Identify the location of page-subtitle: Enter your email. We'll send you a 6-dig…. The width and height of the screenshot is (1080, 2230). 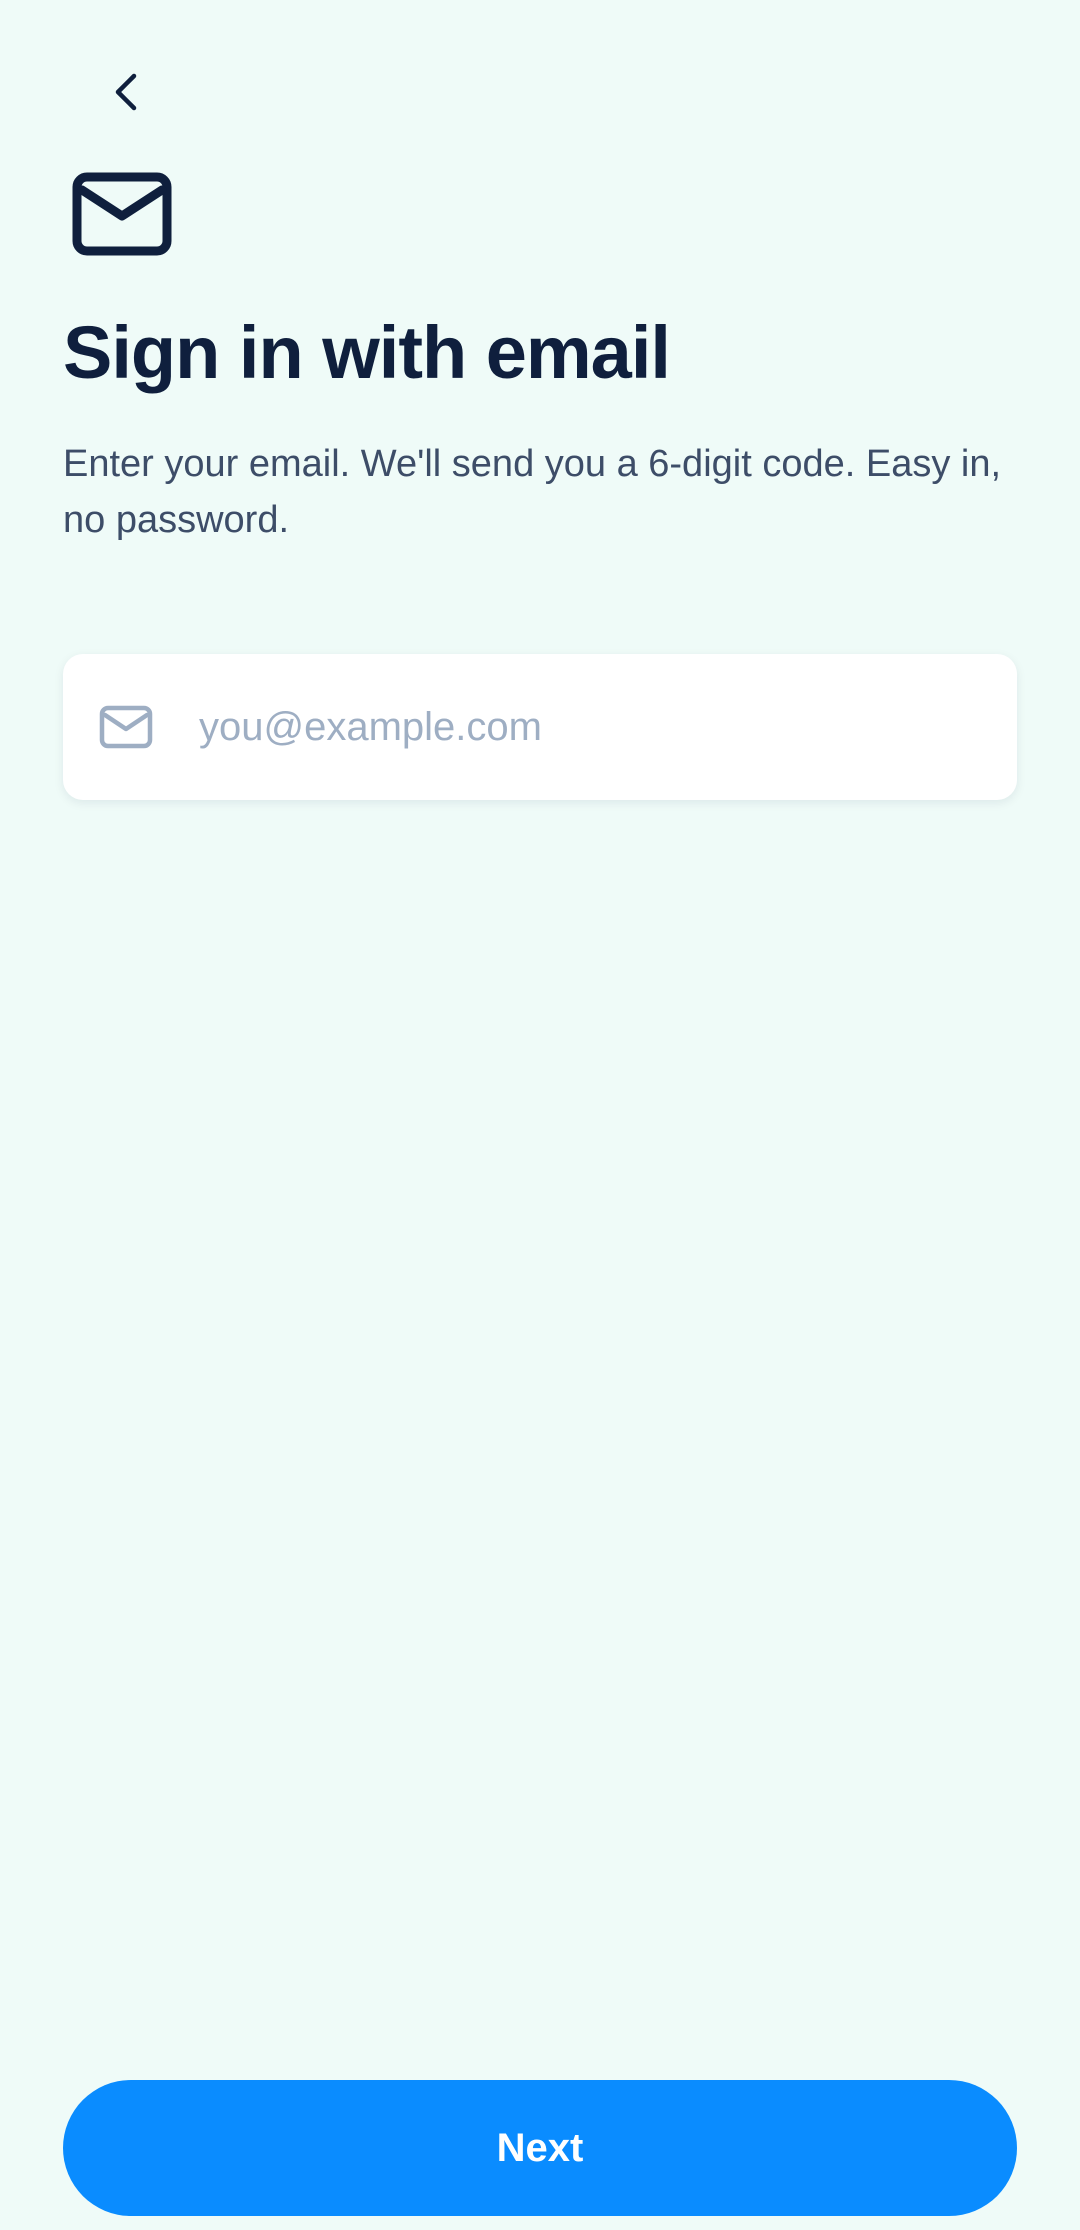
(532, 492).